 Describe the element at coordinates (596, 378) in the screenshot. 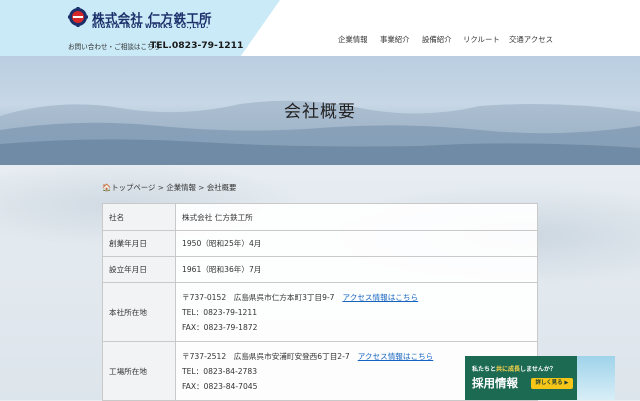

I see `recruit-photo` at that location.